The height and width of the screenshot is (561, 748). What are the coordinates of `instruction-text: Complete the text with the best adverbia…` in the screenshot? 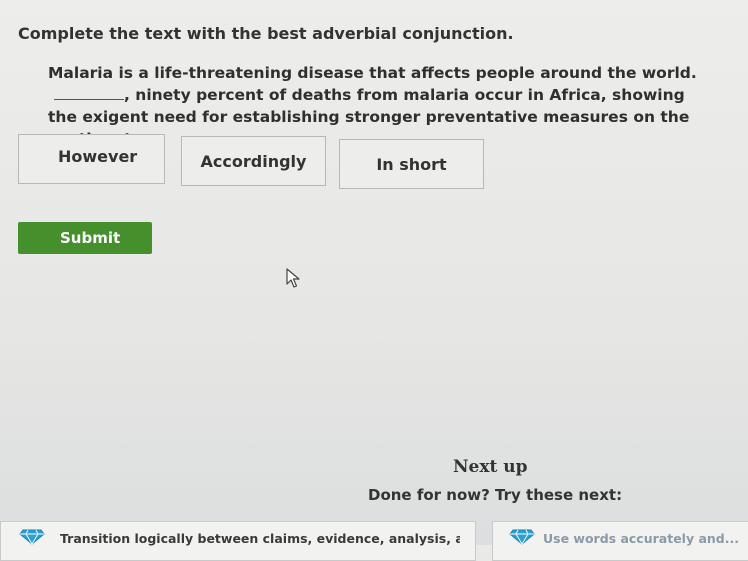 It's located at (266, 33).